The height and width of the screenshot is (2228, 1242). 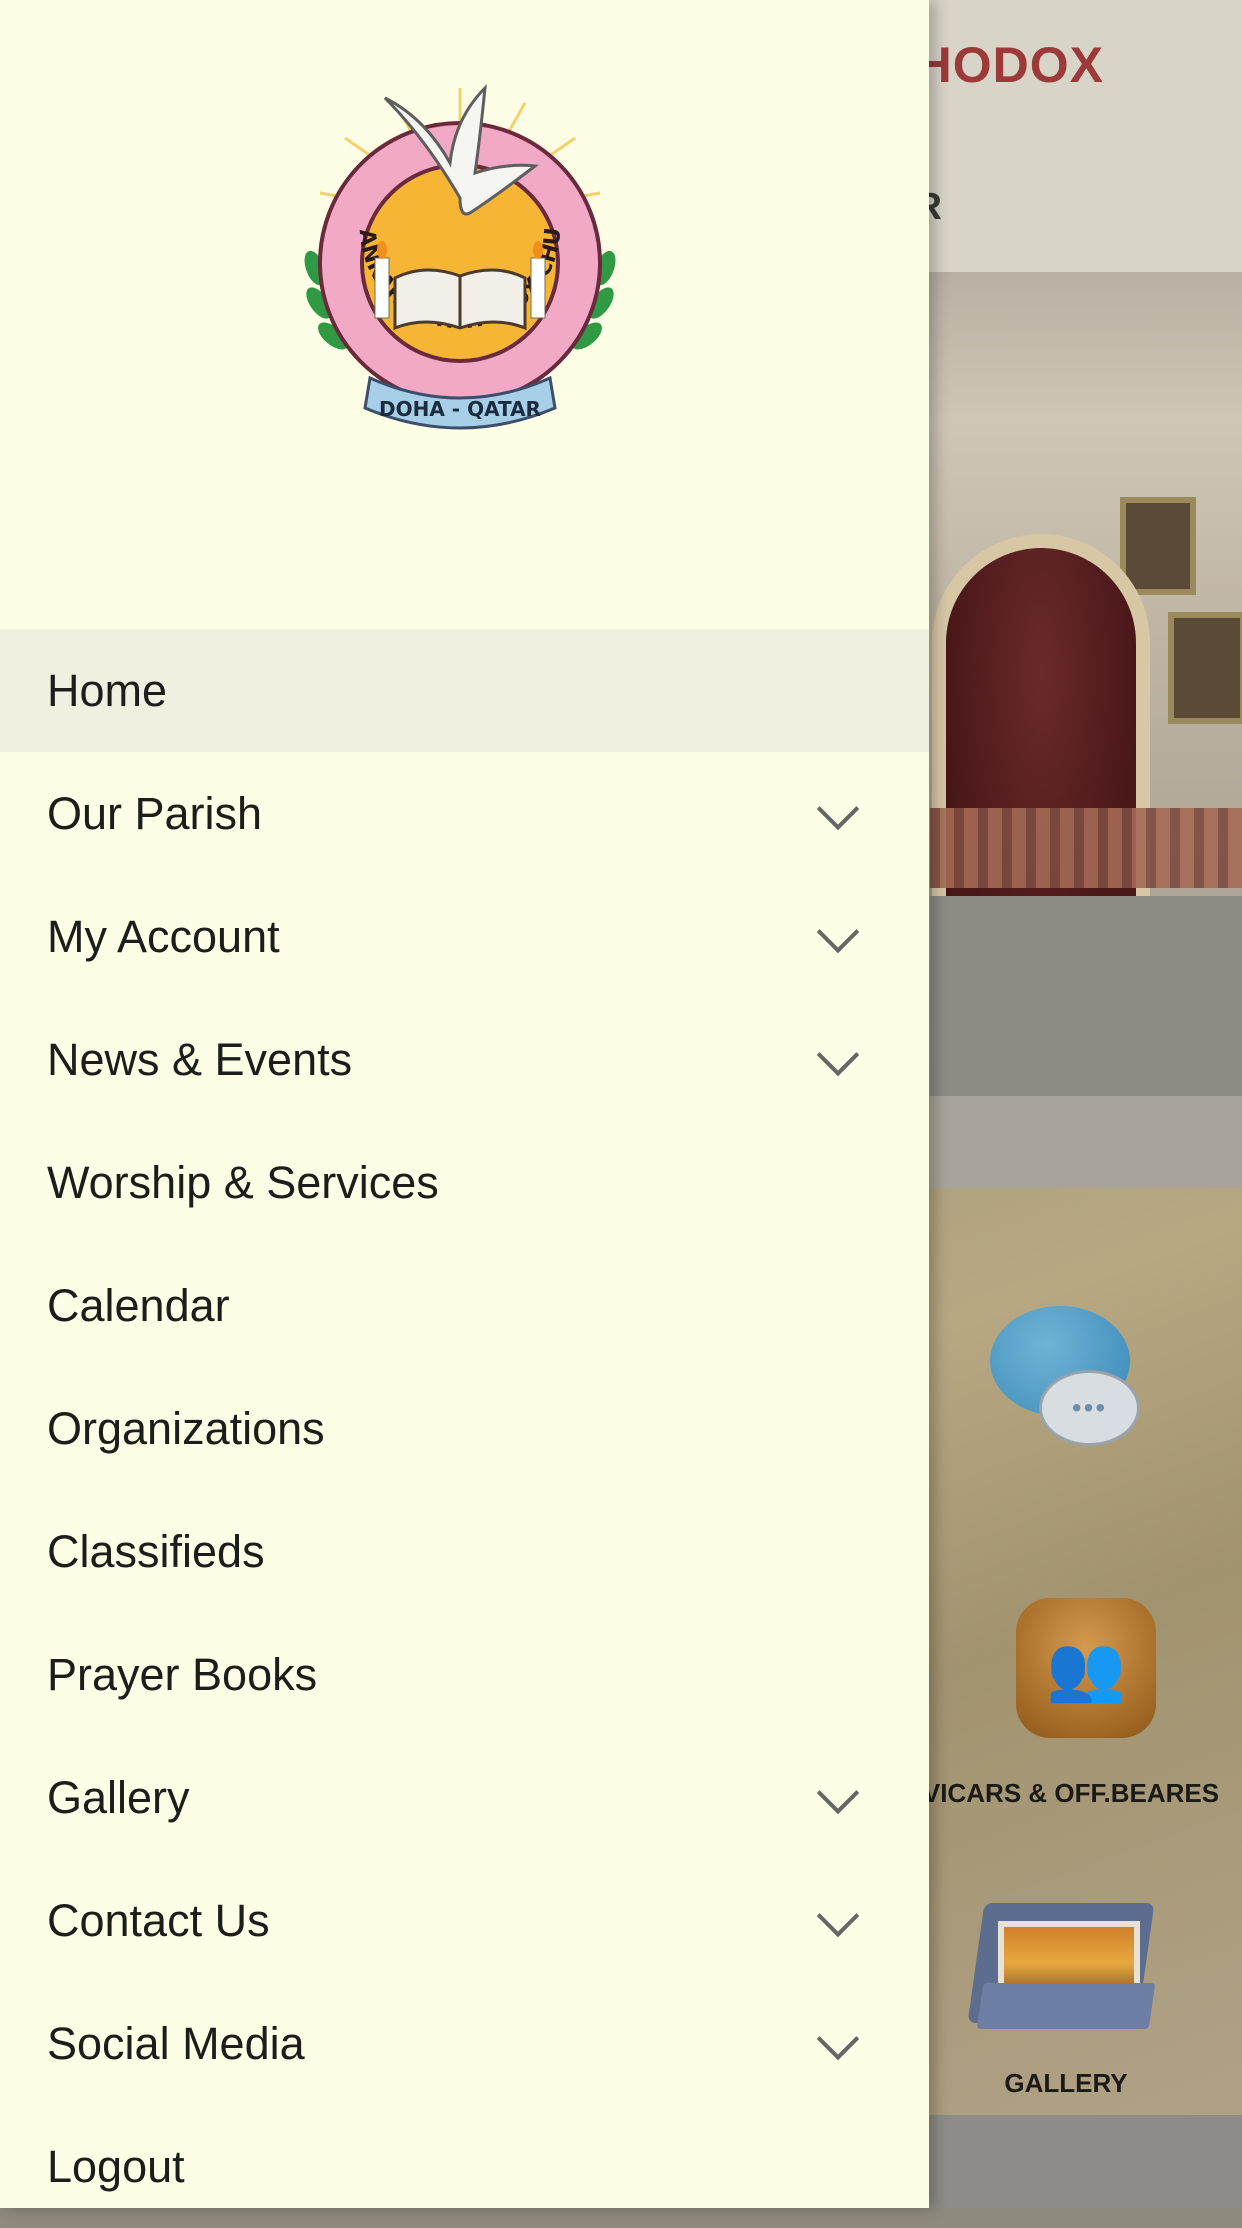 I want to click on menu-item-home: Home, so click(x=464, y=690).